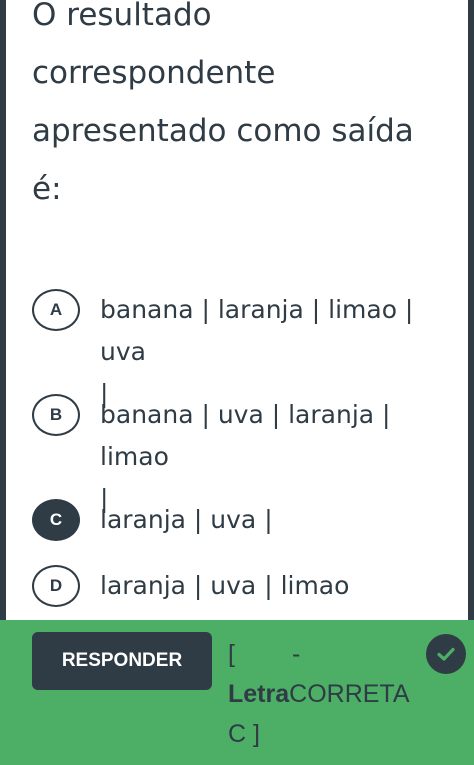  I want to click on dash: -, so click(296, 654).